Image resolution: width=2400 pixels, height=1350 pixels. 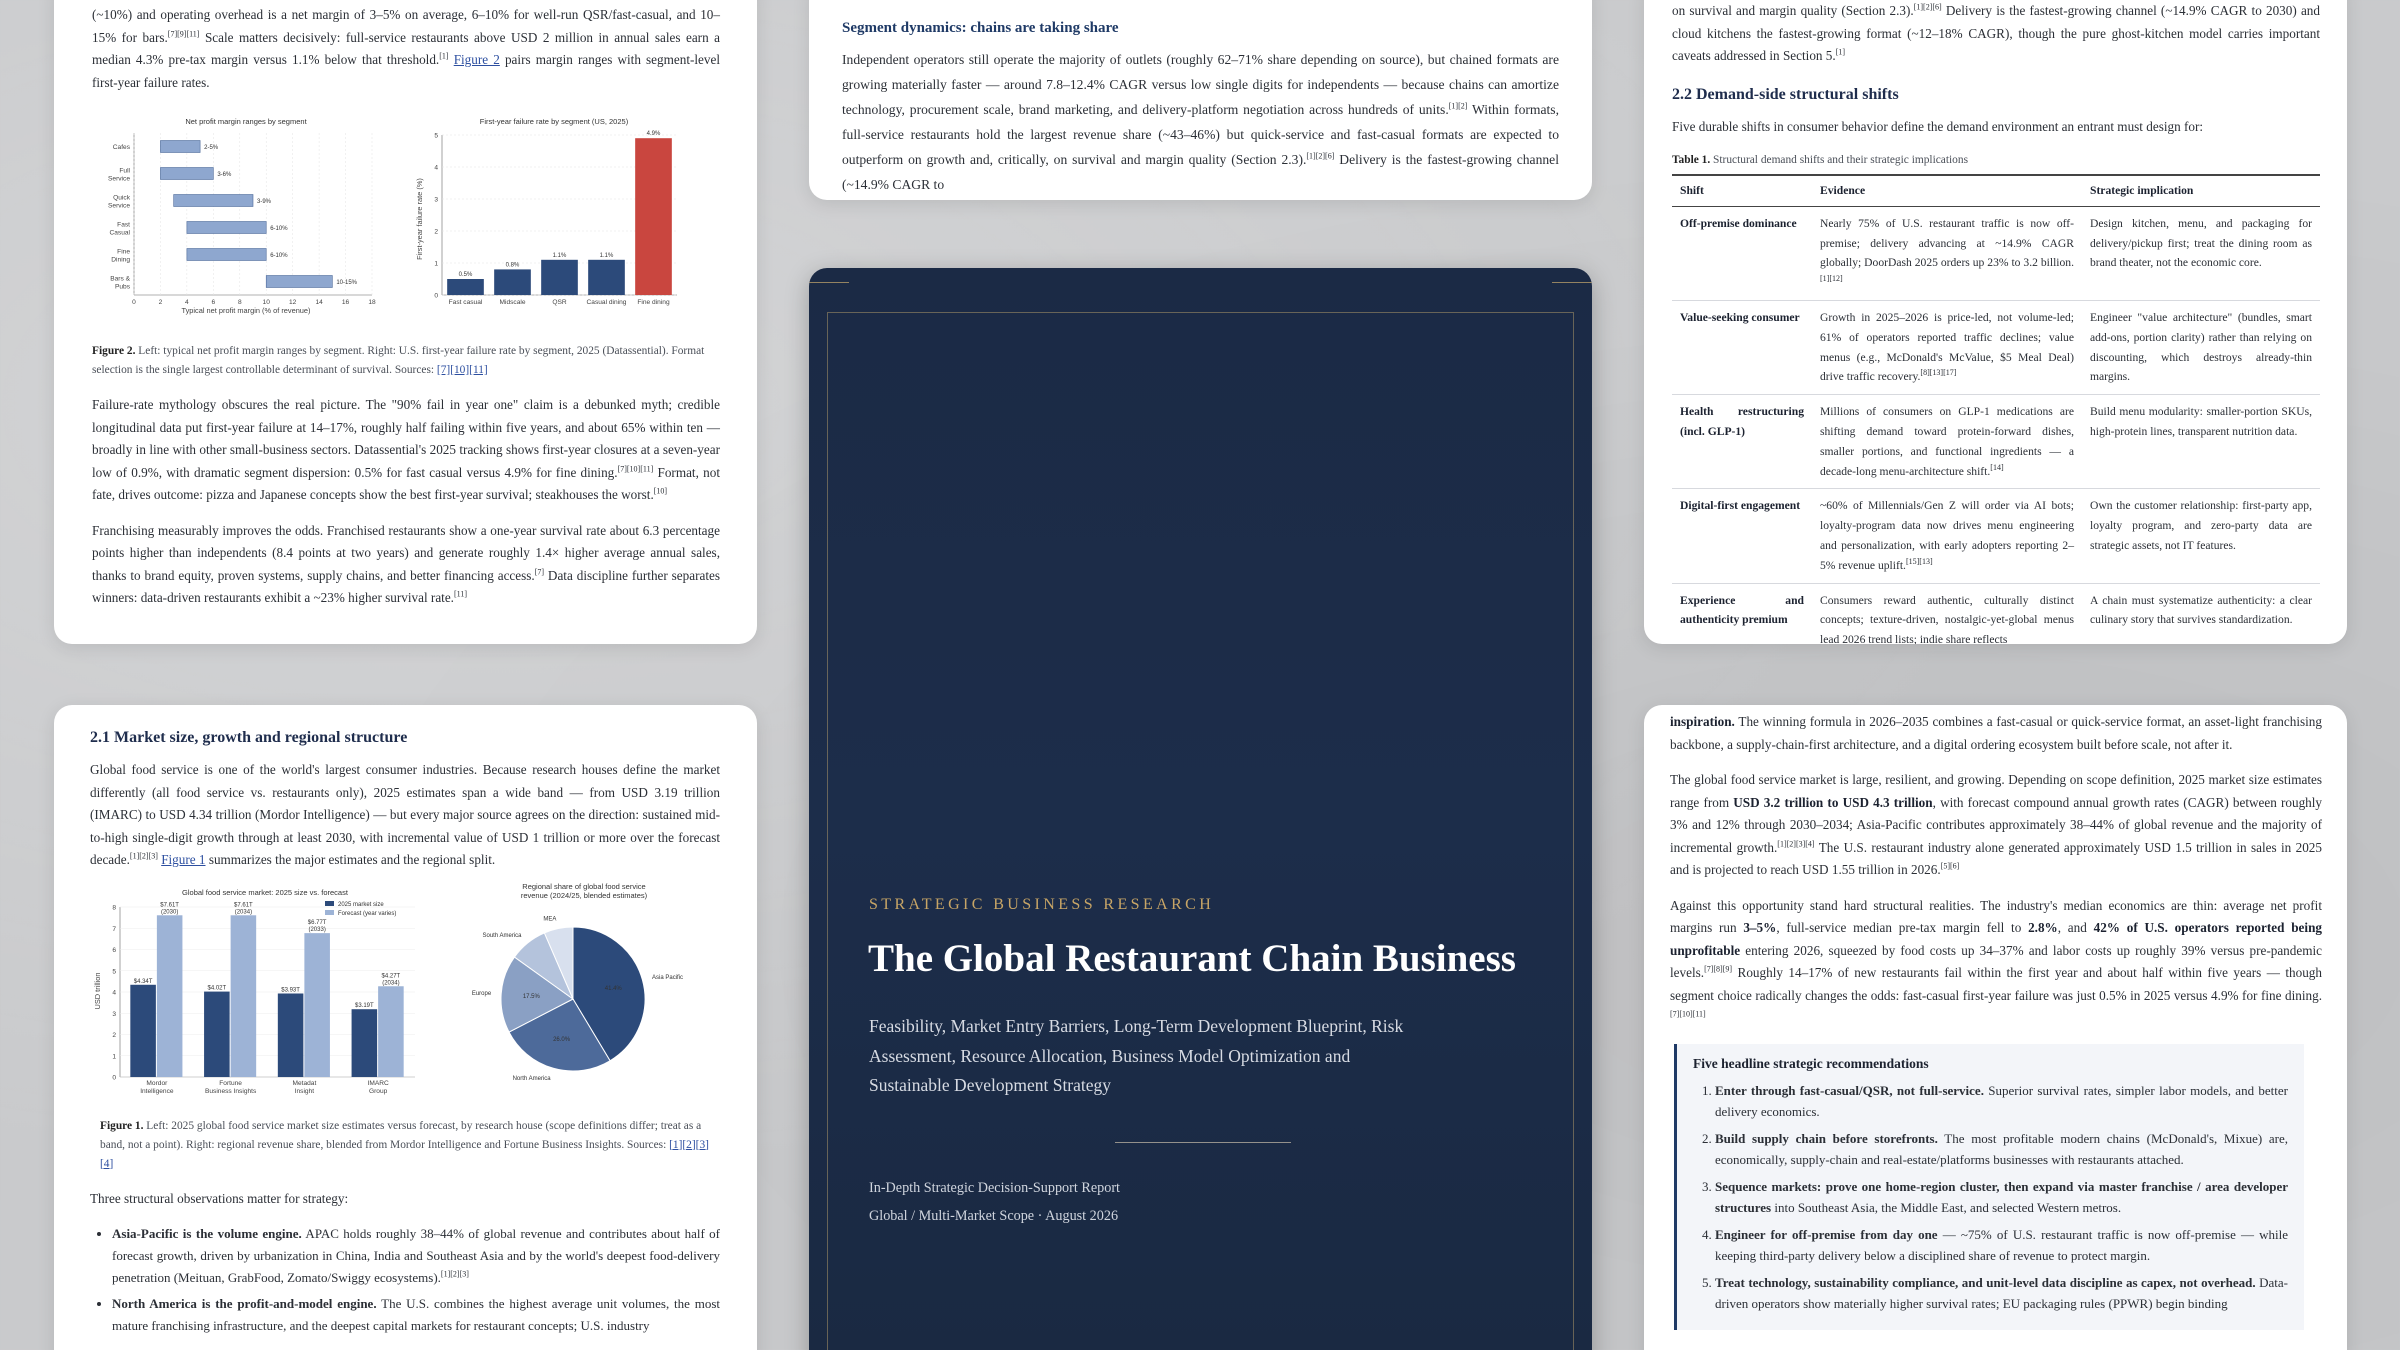 I want to click on pie-category-label: North America, so click(x=532, y=1078).